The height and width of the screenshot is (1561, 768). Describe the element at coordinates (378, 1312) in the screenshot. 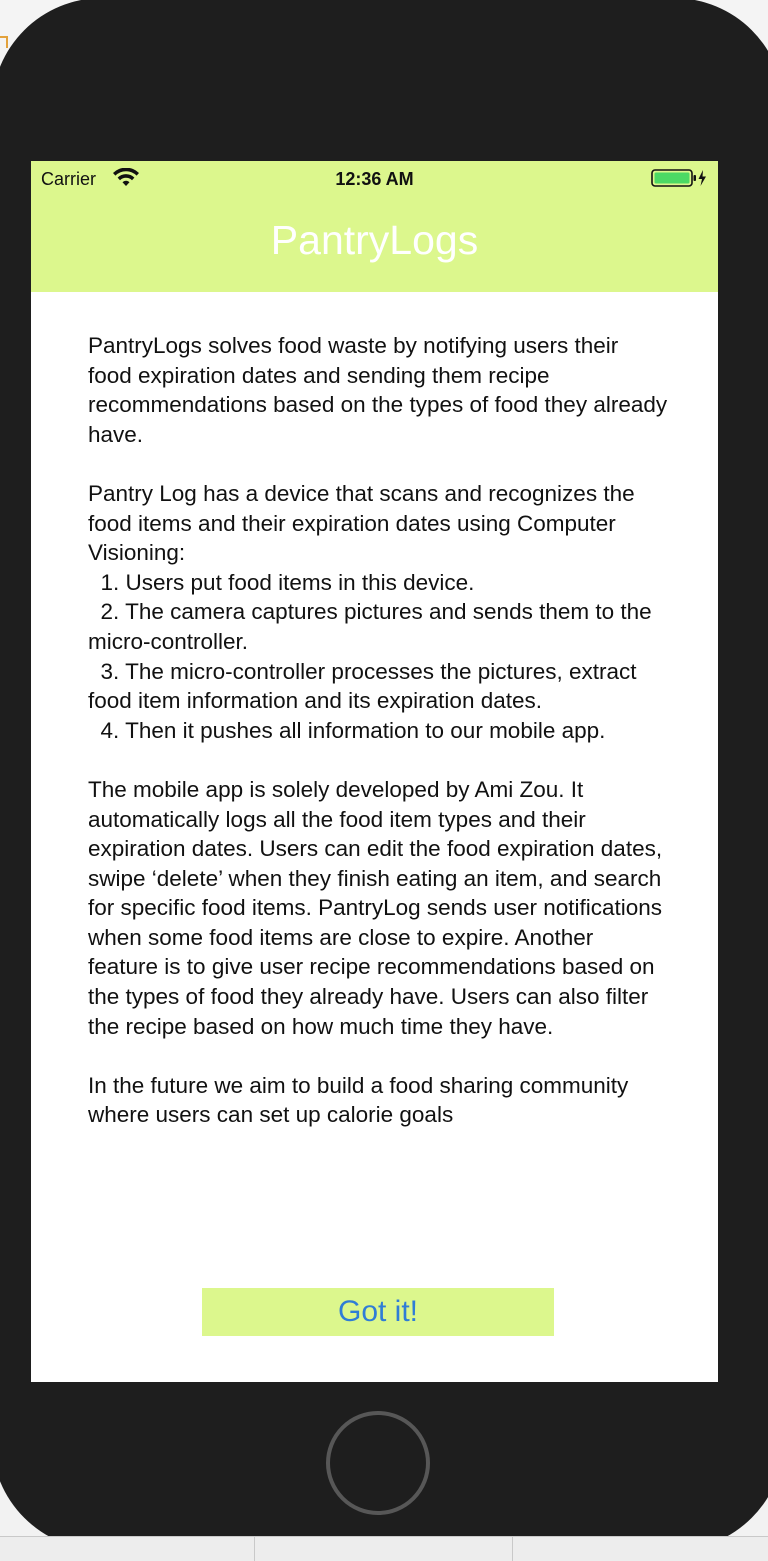

I see `got-it-button: Got it!` at that location.